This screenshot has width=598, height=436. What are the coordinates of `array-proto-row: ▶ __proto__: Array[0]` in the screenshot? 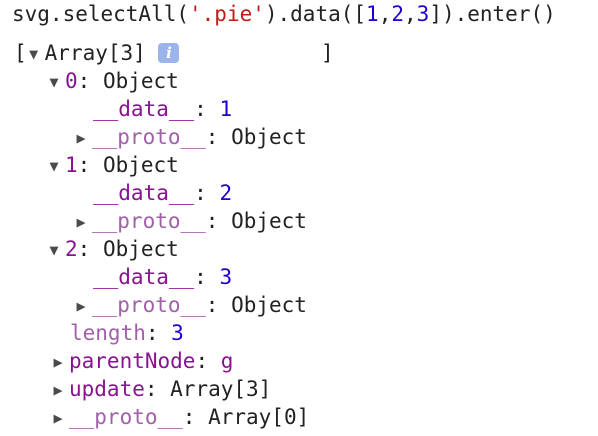 It's located at (180, 417).